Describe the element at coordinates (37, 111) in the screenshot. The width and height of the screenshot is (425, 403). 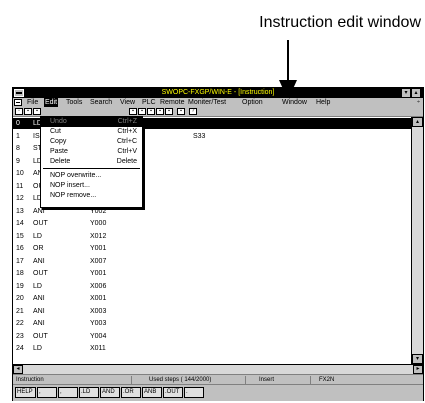
I see `save-icon: ▪` at that location.